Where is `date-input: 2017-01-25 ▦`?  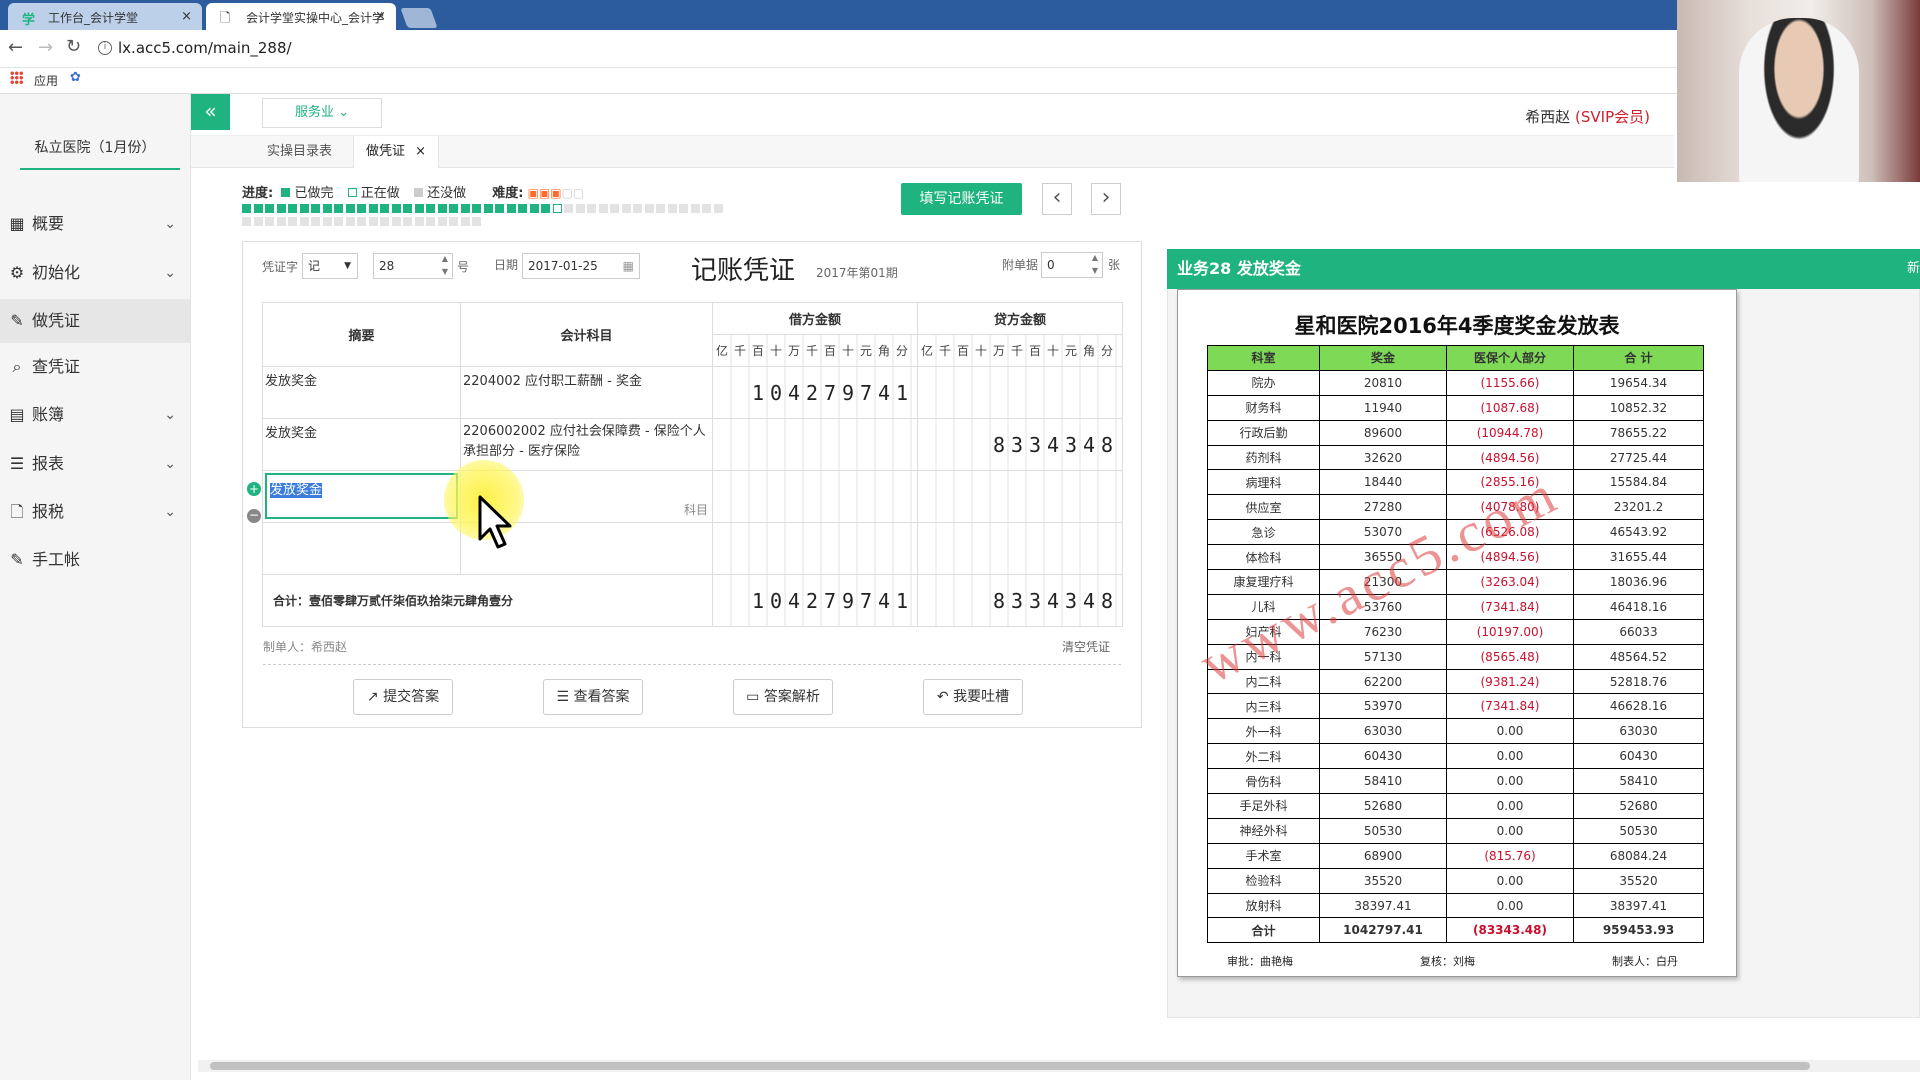
date-input: 2017-01-25 ▦ is located at coordinates (581, 266).